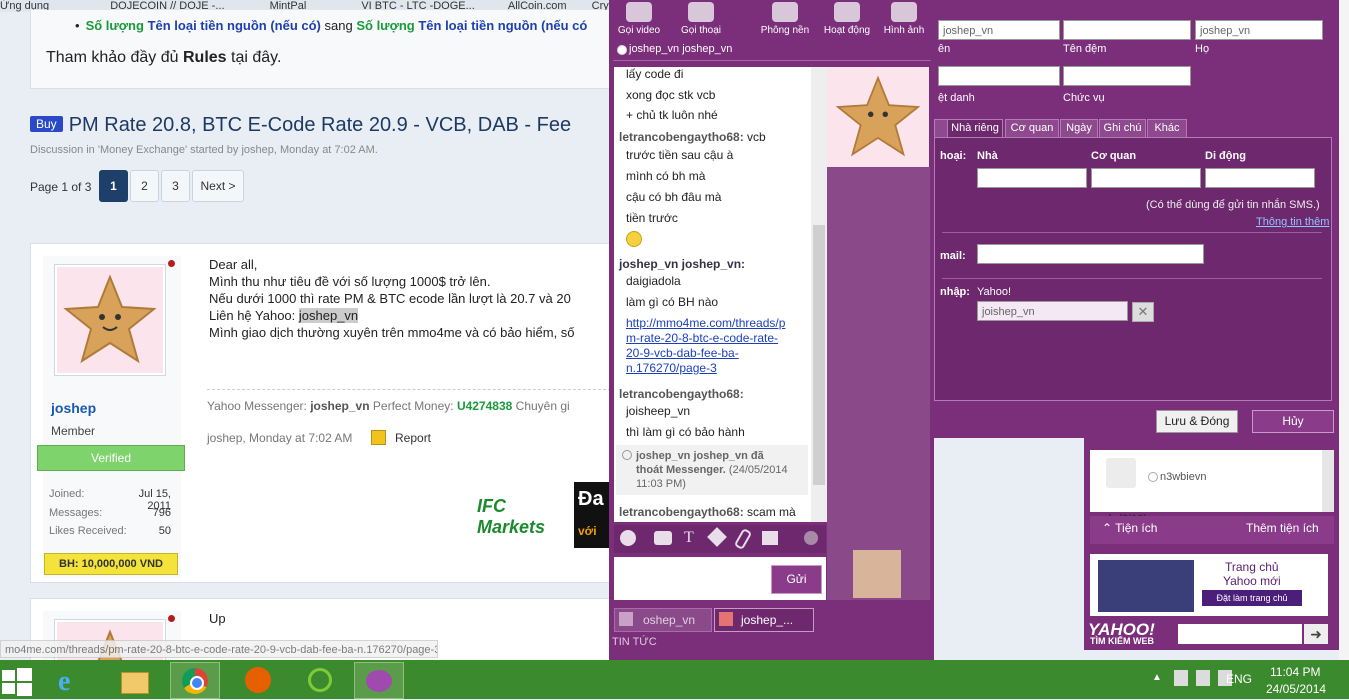 The image size is (1349, 700). Describe the element at coordinates (847, 20) in the screenshot. I see `activity-button: Hoạt động` at that location.